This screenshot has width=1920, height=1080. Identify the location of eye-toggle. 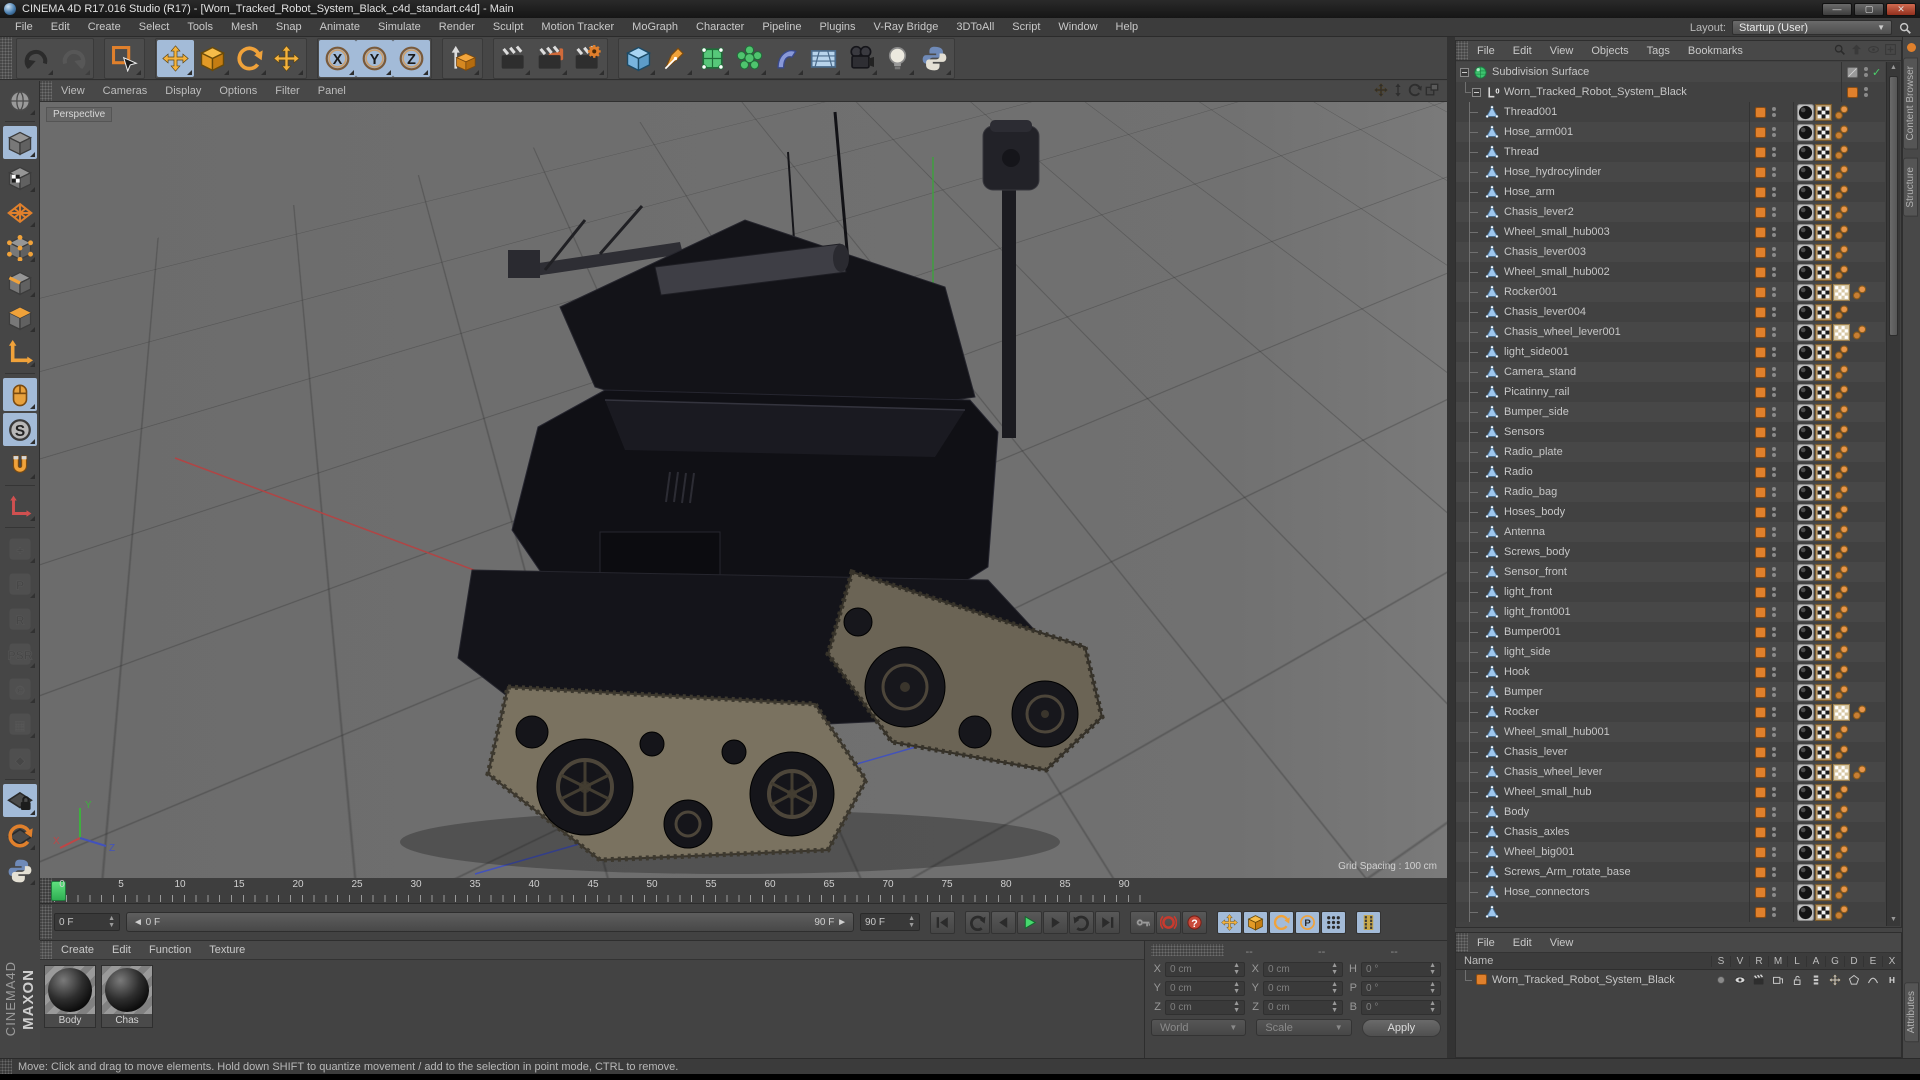
(1739, 980).